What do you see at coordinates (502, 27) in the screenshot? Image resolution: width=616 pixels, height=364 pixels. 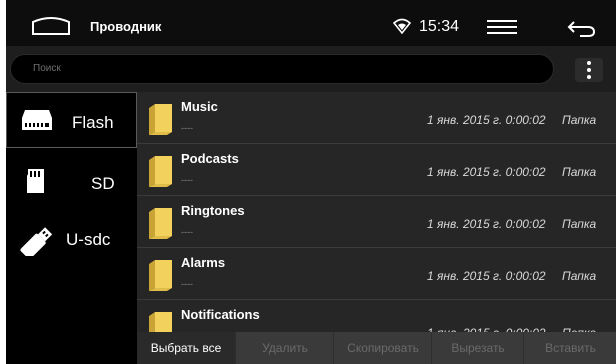 I see `menu-icon` at bounding box center [502, 27].